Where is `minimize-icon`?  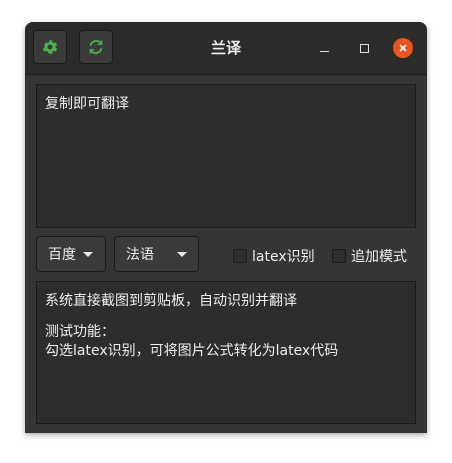
minimize-icon is located at coordinates (324, 51).